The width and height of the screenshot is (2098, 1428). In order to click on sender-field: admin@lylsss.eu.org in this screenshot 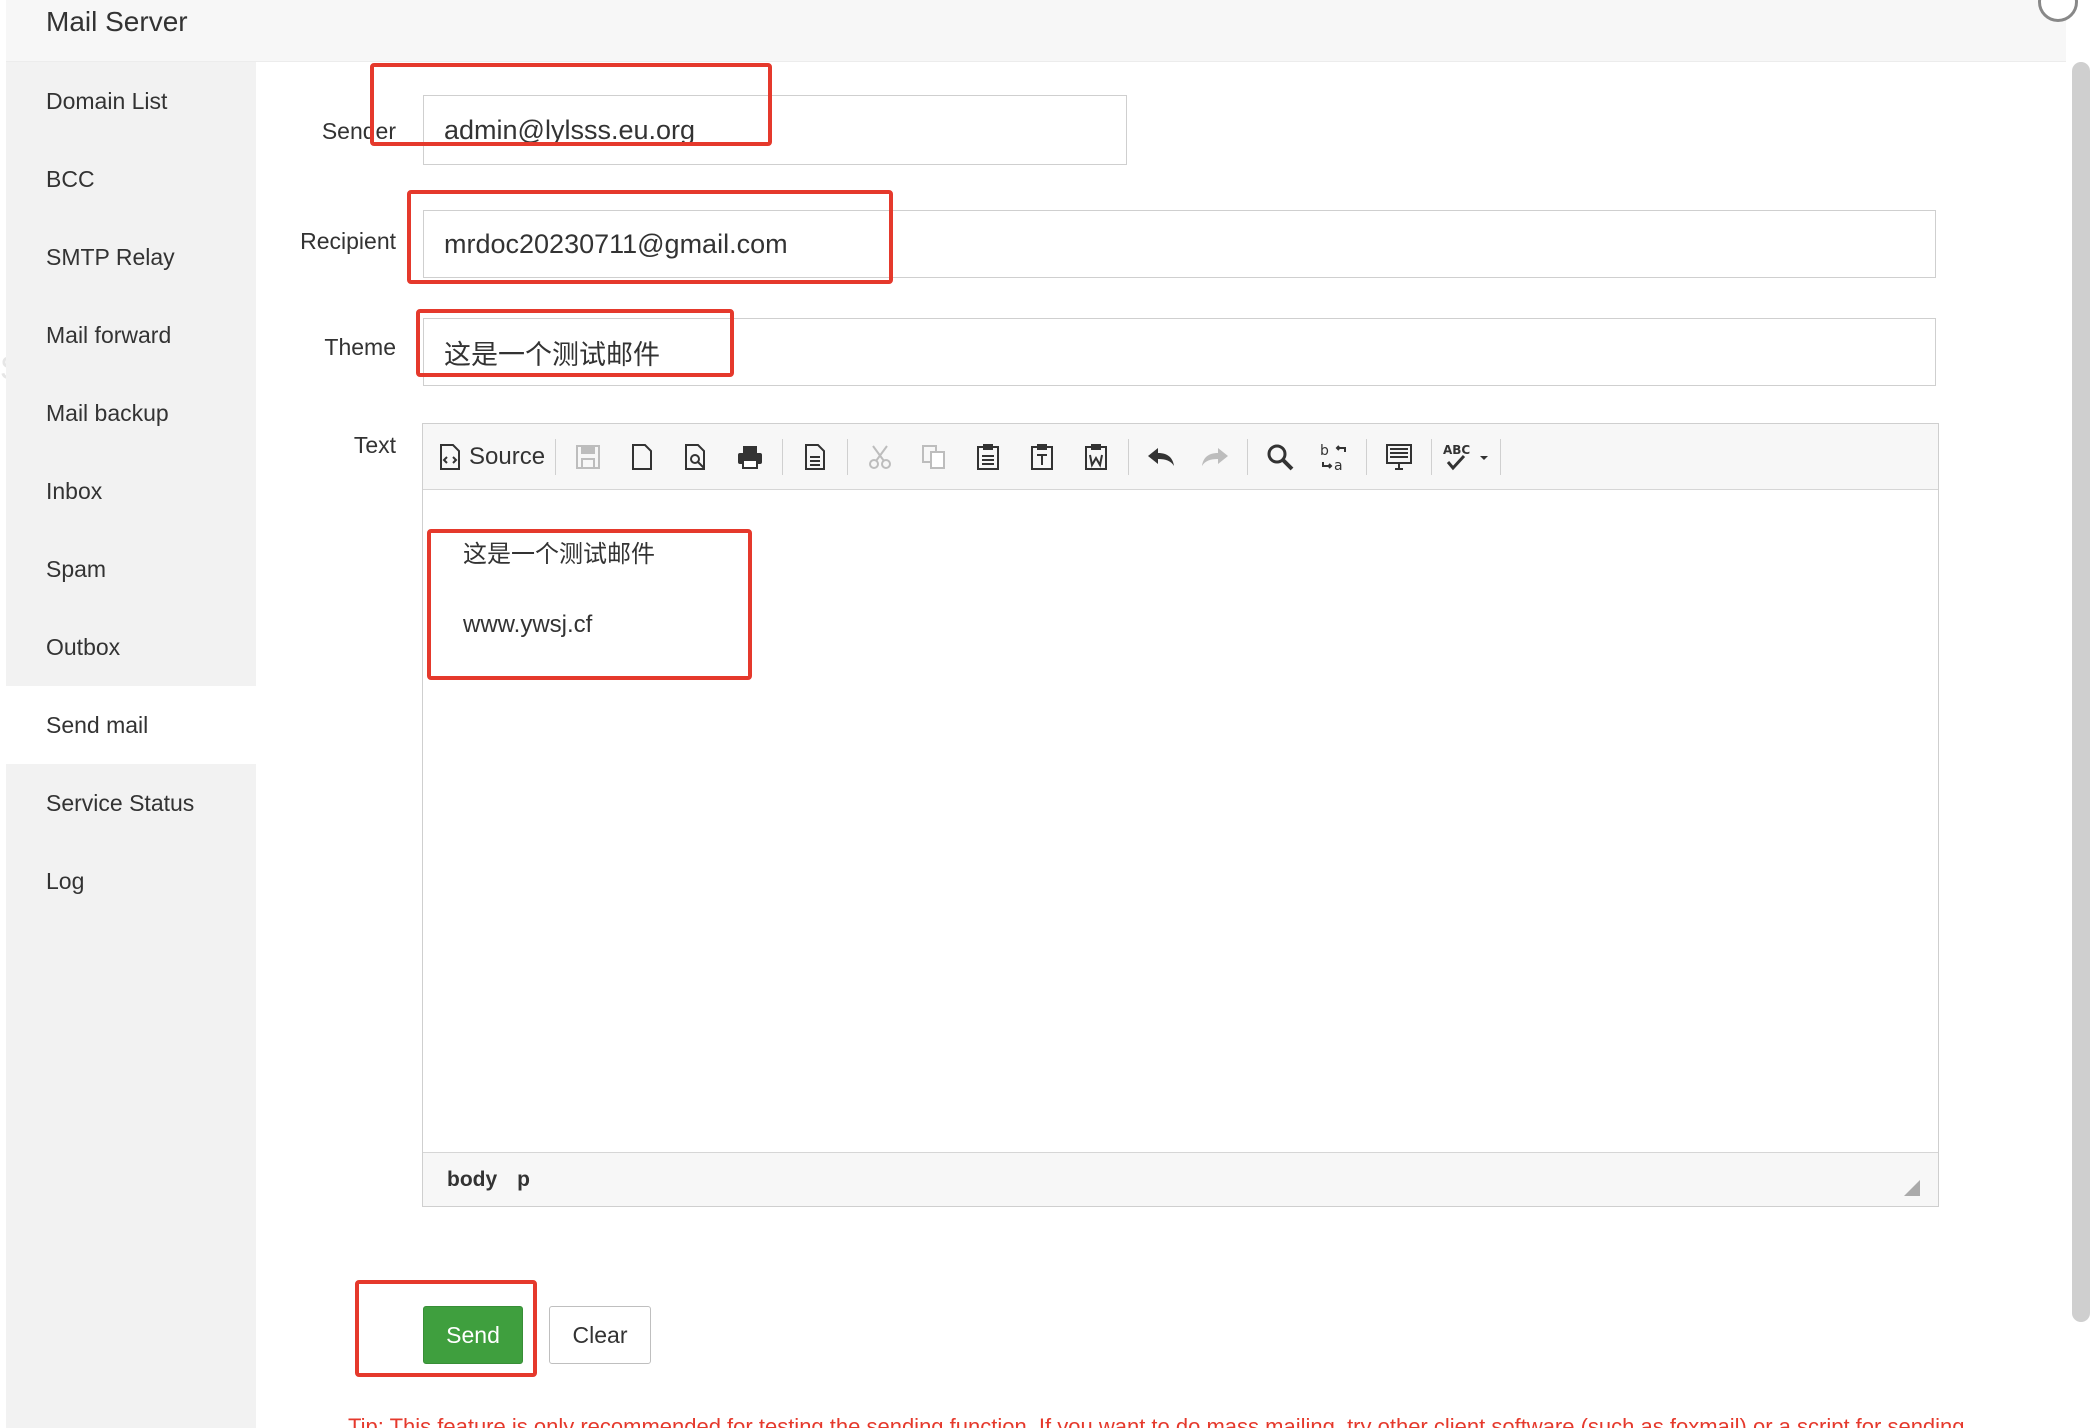, I will do `click(775, 130)`.